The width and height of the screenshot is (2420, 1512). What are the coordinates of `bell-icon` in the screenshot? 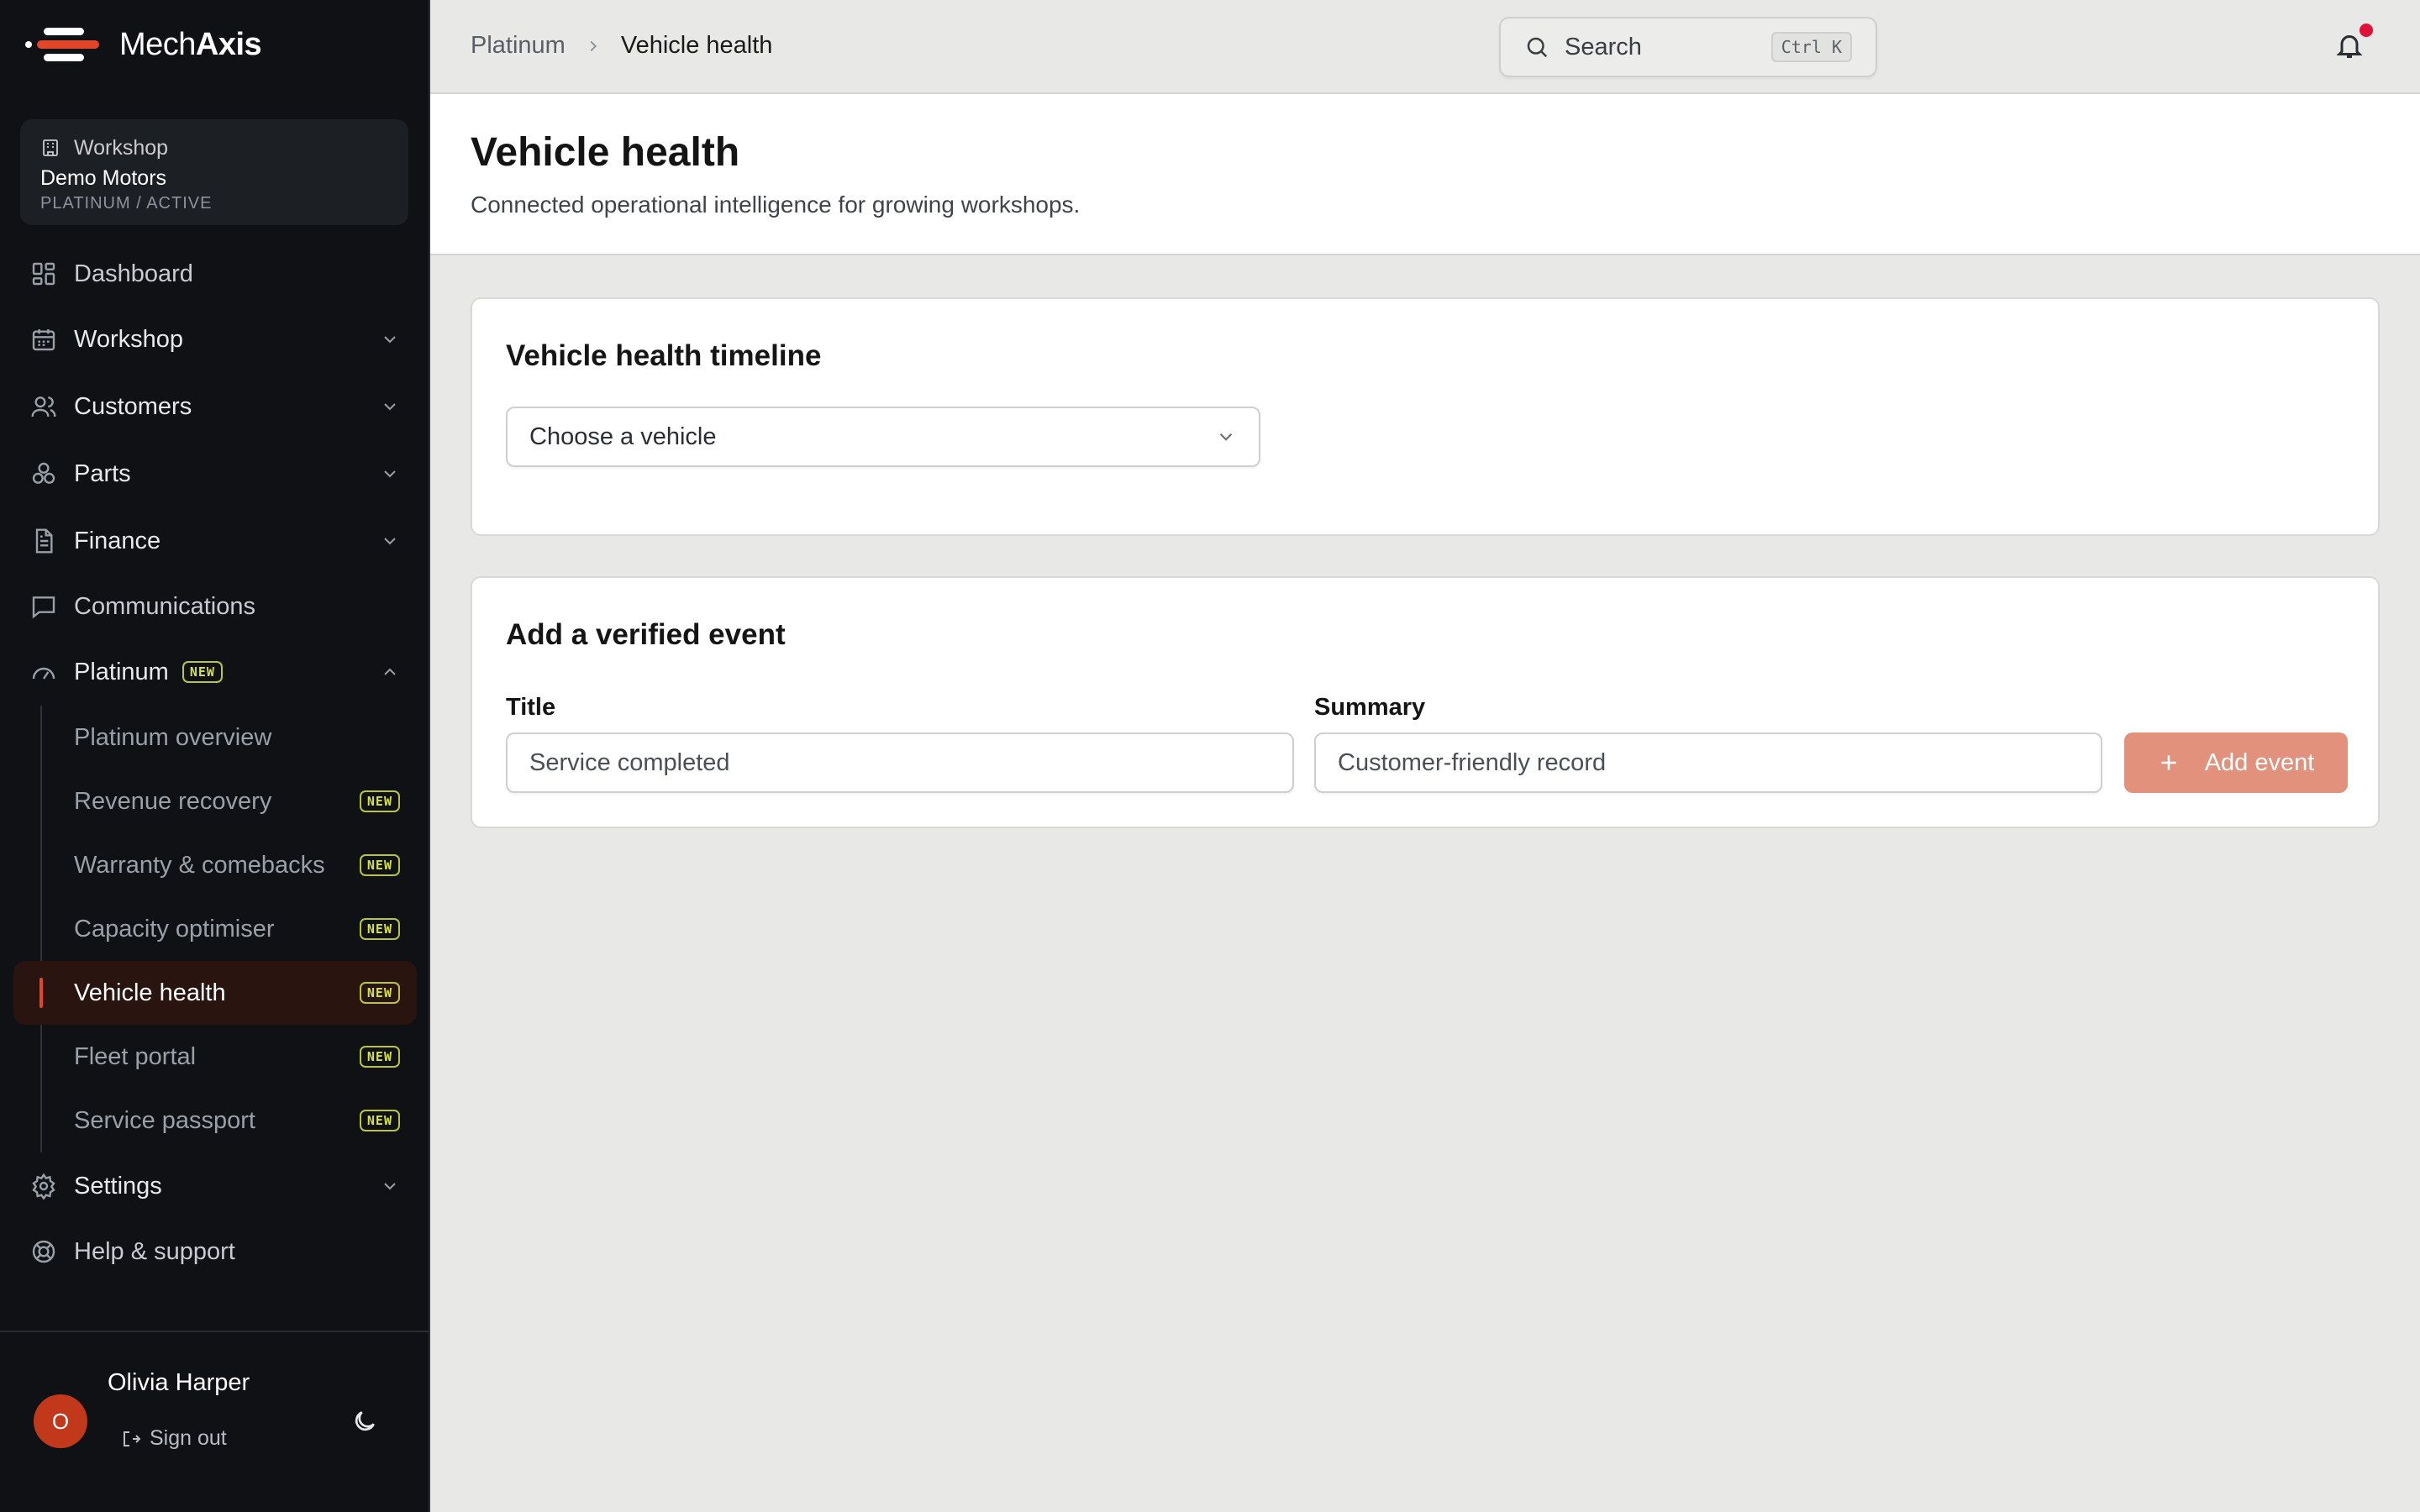 It's located at (2349, 45).